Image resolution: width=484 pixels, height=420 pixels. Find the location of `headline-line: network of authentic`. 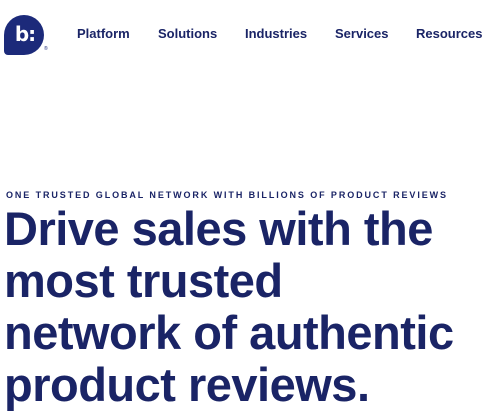

headline-line: network of authentic is located at coordinates (229, 332).